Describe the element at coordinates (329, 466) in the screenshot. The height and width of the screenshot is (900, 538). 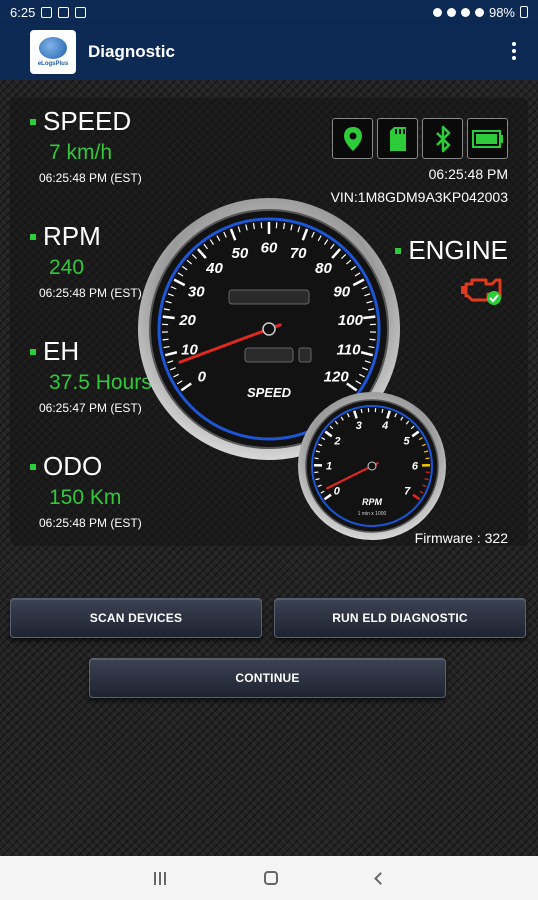
I see `tachometer-tick-label: 1` at that location.